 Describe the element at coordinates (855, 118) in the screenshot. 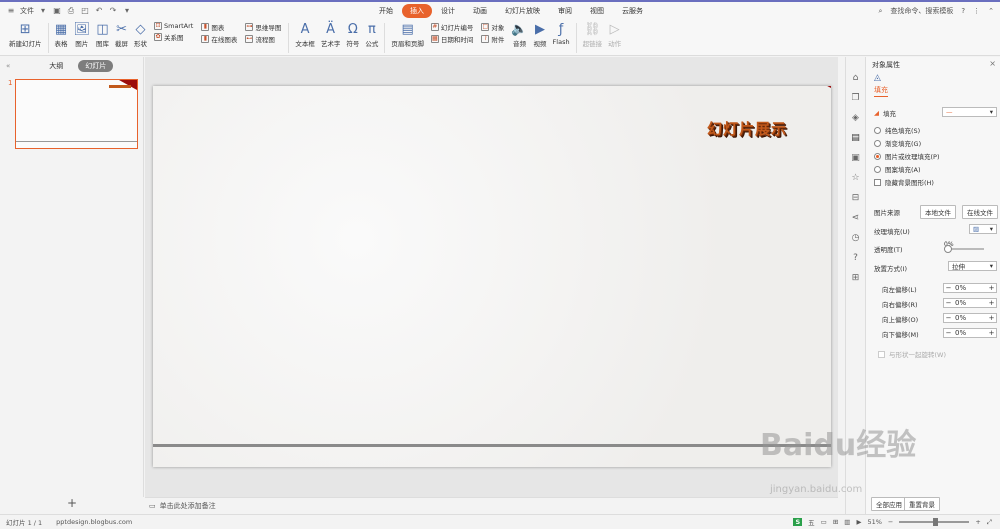

I see `shape-style-icon: ◈` at that location.